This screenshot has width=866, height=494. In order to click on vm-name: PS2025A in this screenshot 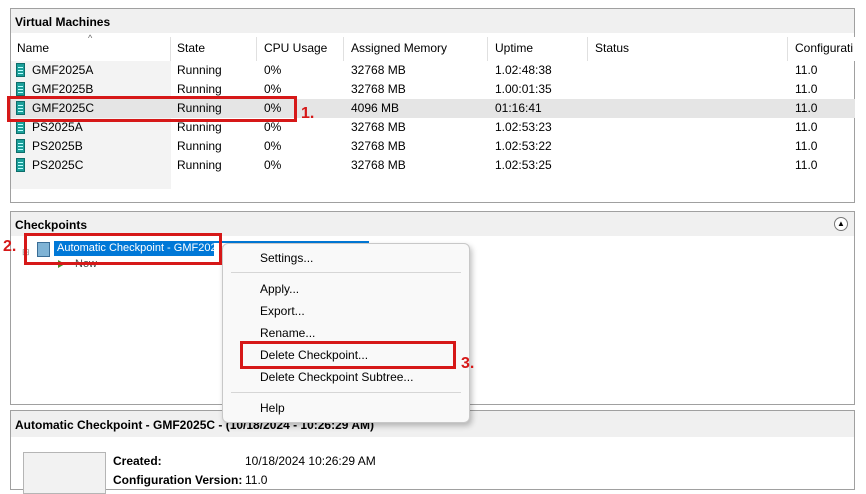, I will do `click(57, 127)`.